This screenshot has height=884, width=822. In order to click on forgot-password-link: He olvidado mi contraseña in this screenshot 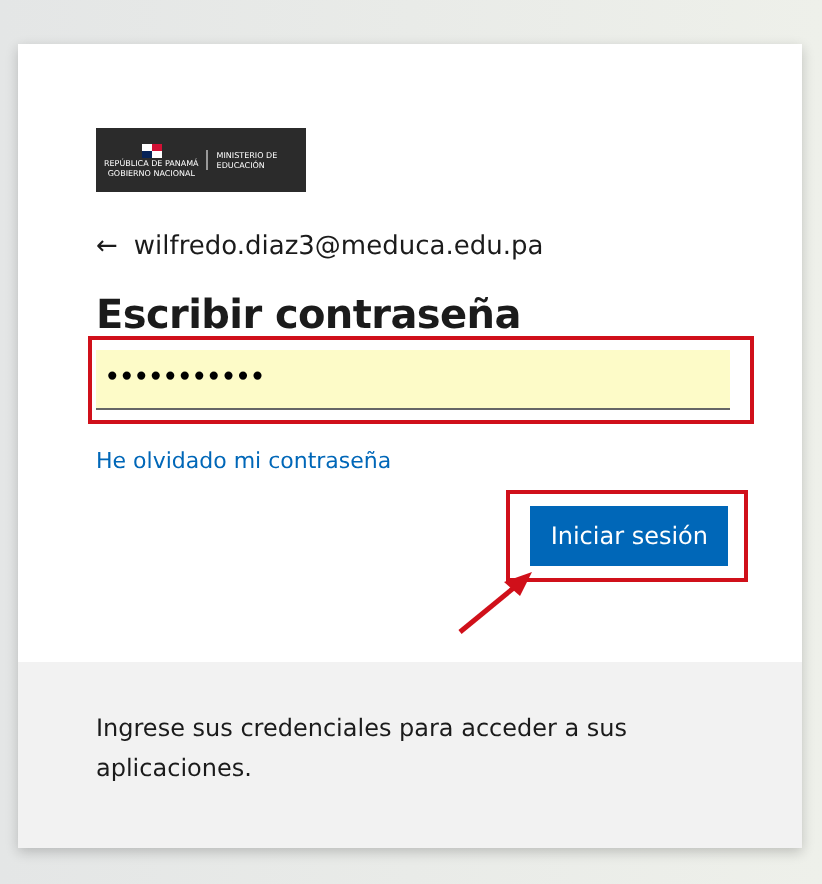, I will do `click(244, 461)`.